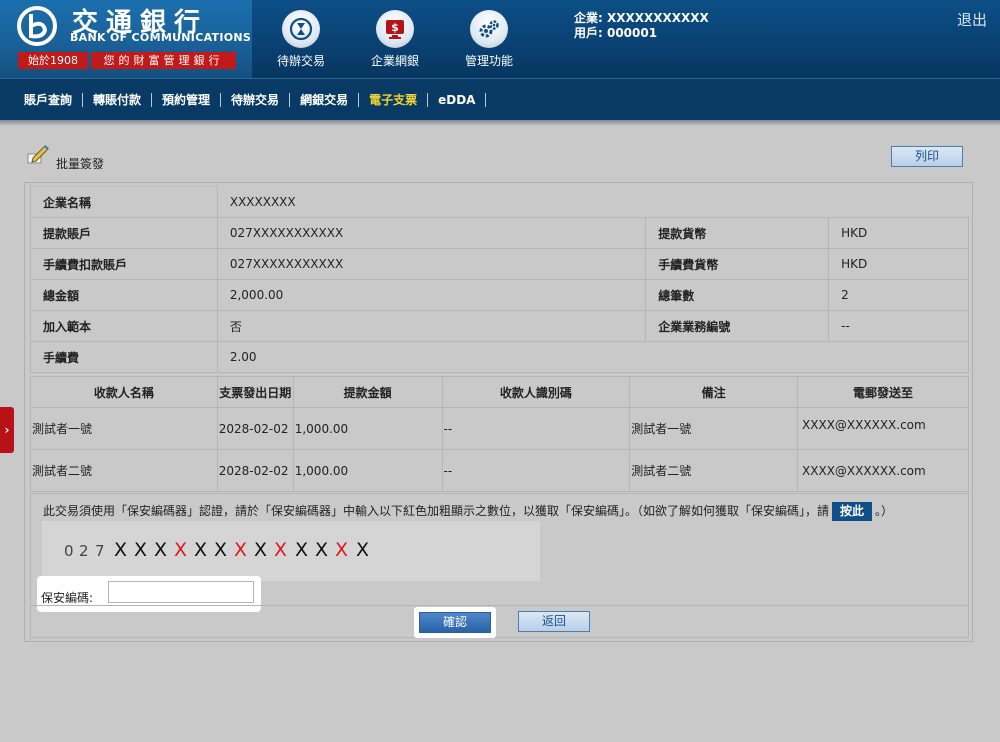  What do you see at coordinates (124, 264) in the screenshot?
I see `fee-account-label: 手續費扣款賬戶` at bounding box center [124, 264].